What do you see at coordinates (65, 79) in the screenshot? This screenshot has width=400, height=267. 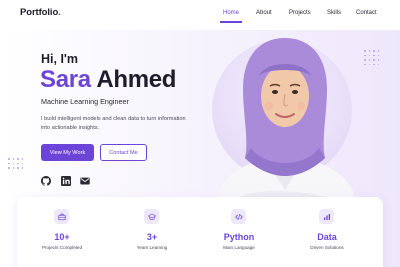 I see `hero-first-name: Sara` at bounding box center [65, 79].